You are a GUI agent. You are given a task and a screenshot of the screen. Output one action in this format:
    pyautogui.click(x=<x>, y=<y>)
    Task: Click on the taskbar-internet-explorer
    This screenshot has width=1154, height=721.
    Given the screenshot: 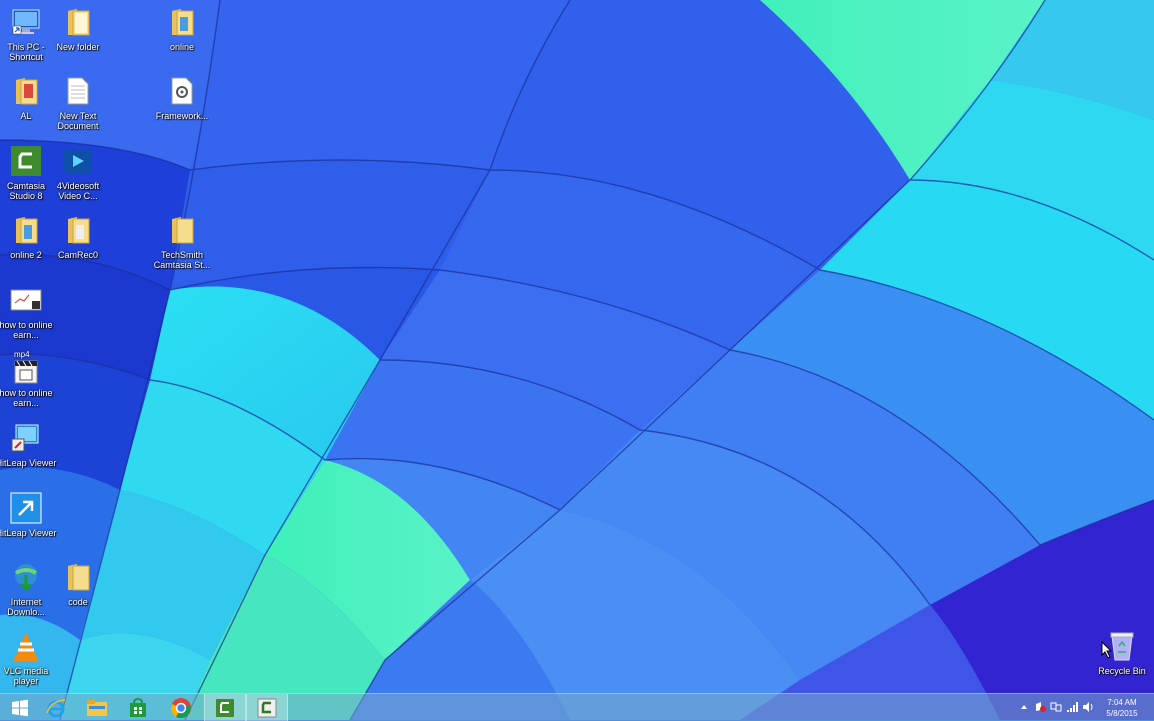 What is the action you would take?
    pyautogui.click(x=56, y=707)
    